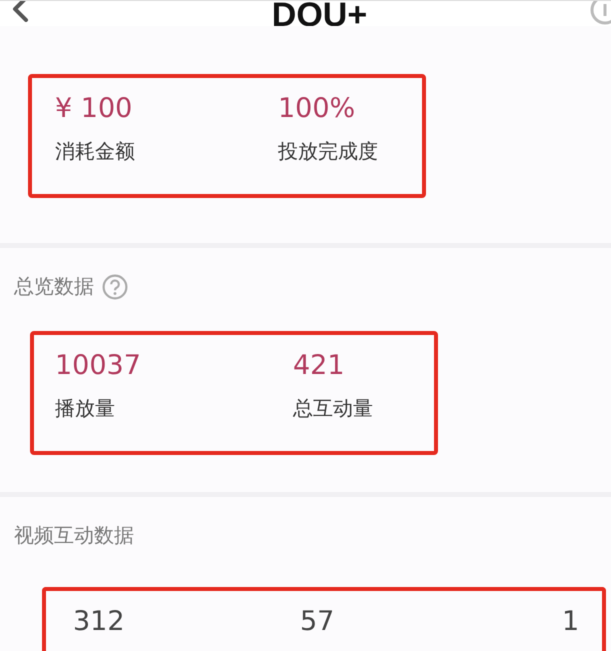 The width and height of the screenshot is (611, 651). I want to click on metric-label: 投放完成度, so click(328, 151).